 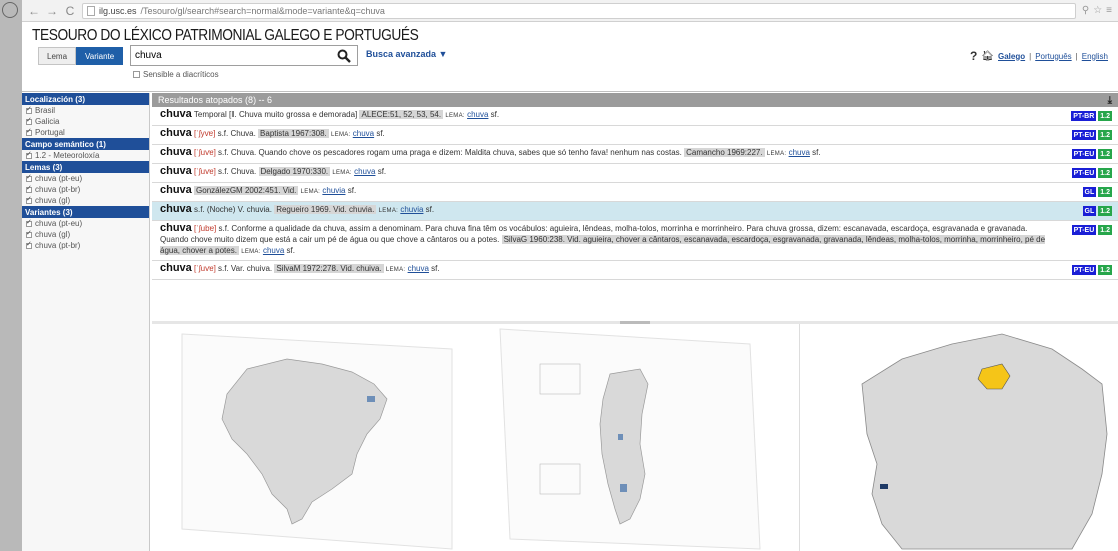 What do you see at coordinates (1084, 116) in the screenshot?
I see `country-badge: PT-BR` at bounding box center [1084, 116].